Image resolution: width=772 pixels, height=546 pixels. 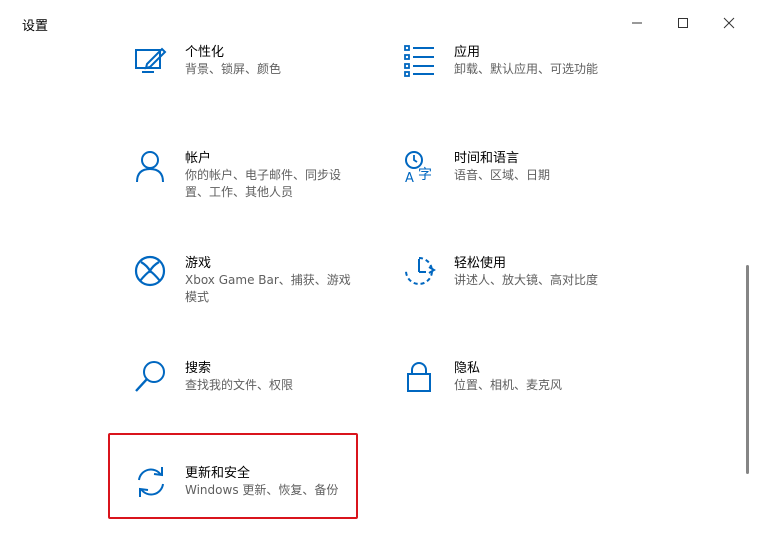 What do you see at coordinates (747, 369) in the screenshot?
I see `scrollbar-thumb` at bounding box center [747, 369].